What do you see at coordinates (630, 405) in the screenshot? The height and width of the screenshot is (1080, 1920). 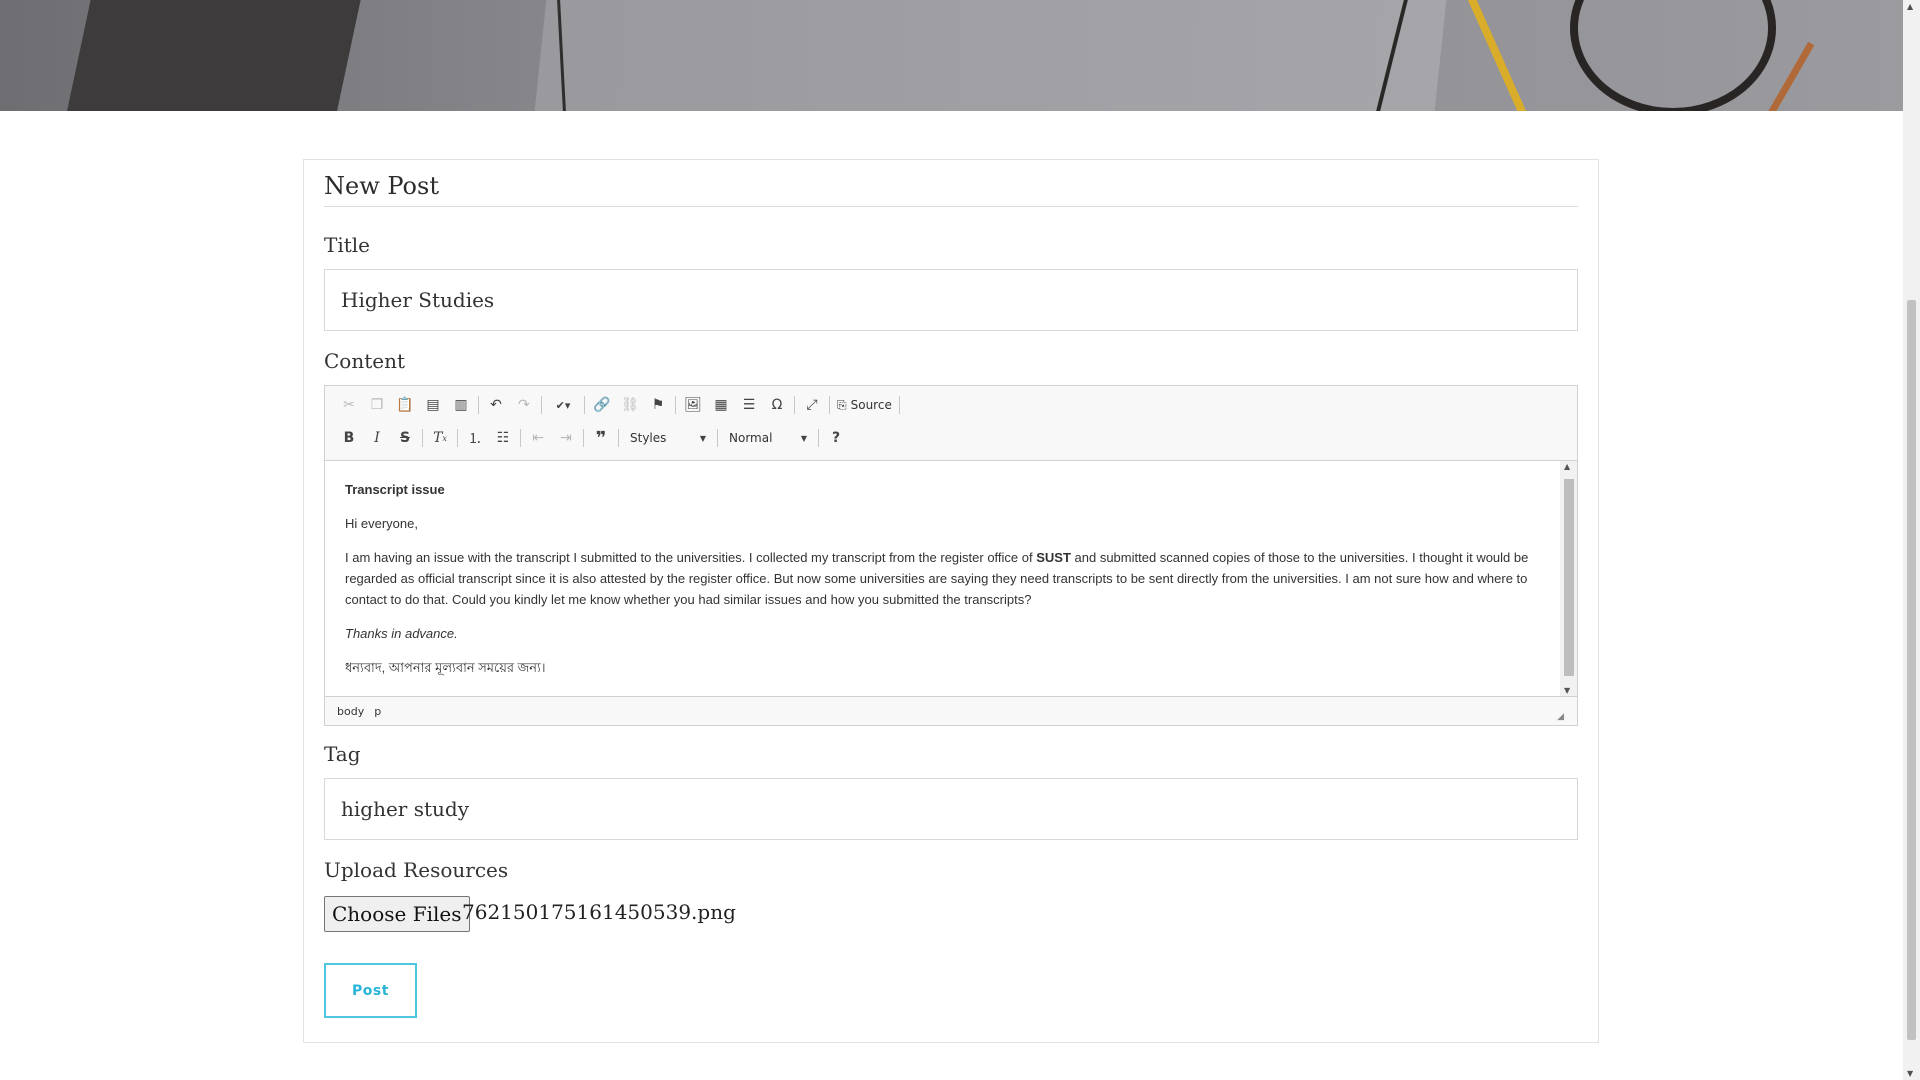 I see `unlink-icon: ⛓` at bounding box center [630, 405].